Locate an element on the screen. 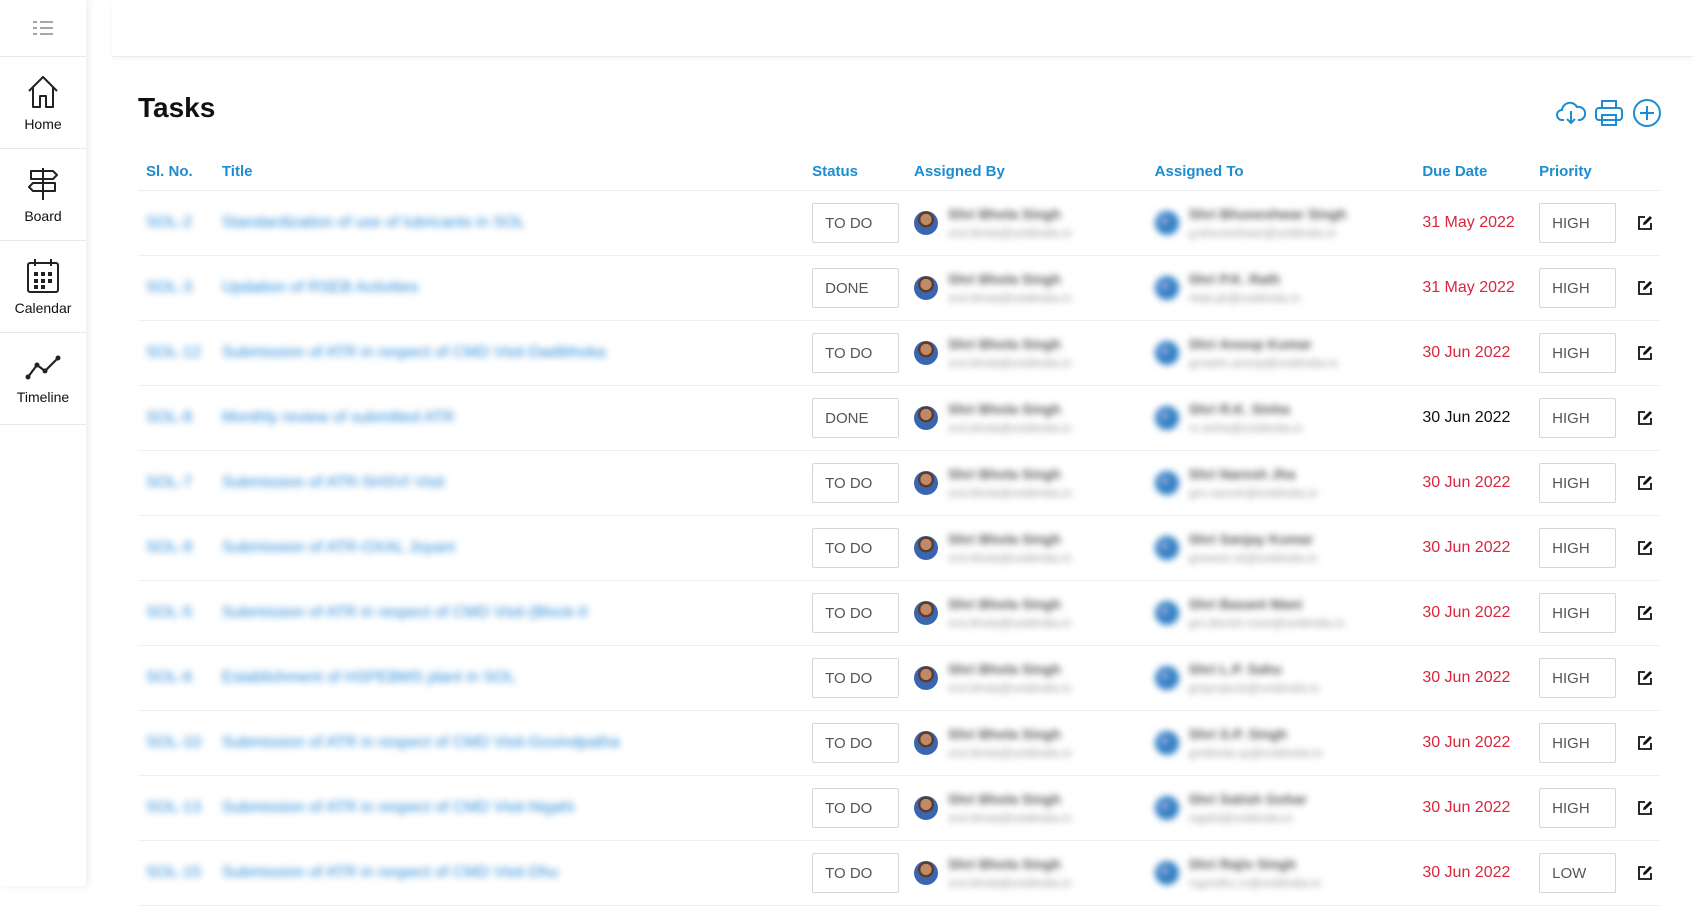 The image size is (1693, 906). header-assigned-to: Assigned To is located at coordinates (1289, 171).